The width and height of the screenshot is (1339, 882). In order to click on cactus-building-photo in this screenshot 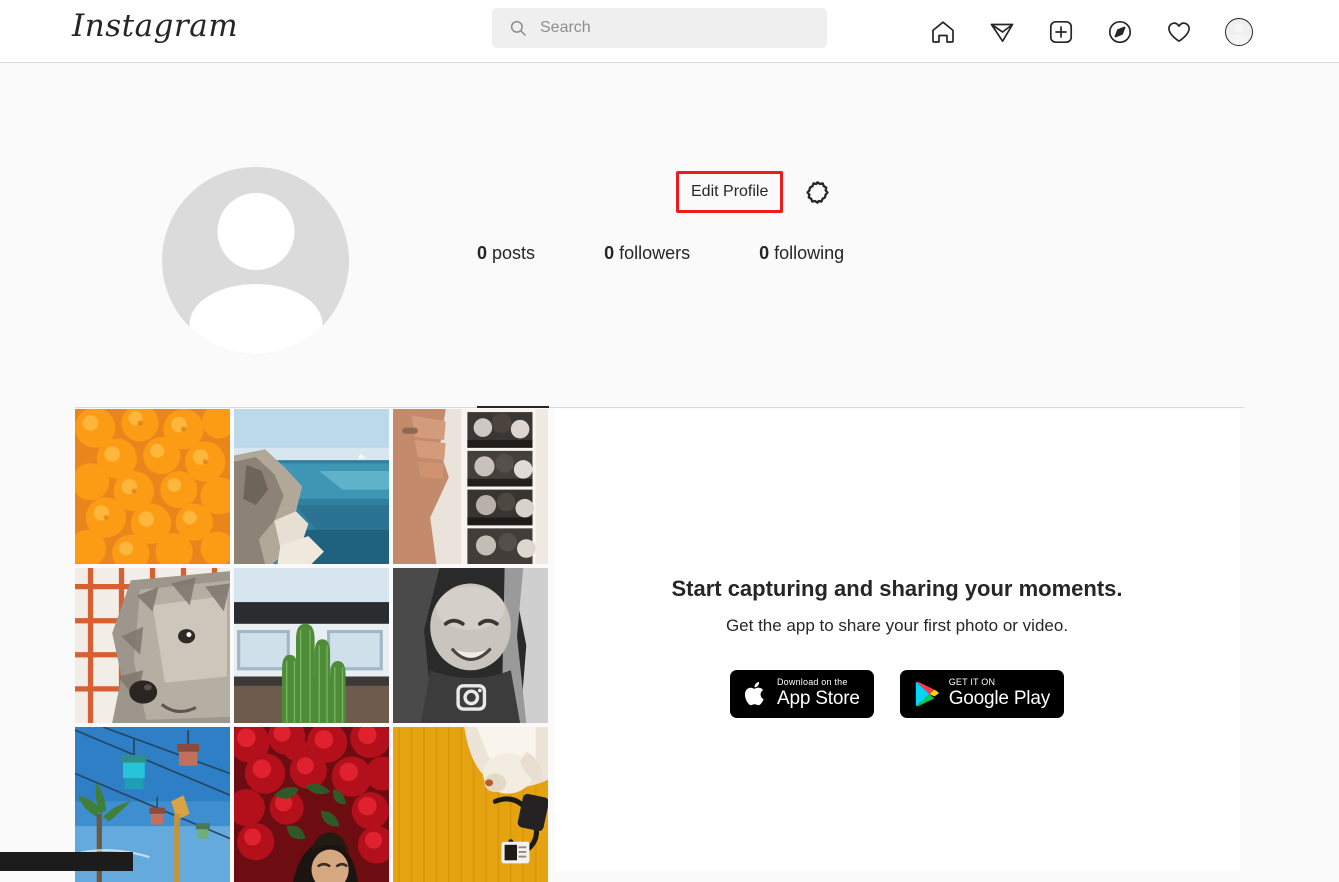, I will do `click(311, 645)`.